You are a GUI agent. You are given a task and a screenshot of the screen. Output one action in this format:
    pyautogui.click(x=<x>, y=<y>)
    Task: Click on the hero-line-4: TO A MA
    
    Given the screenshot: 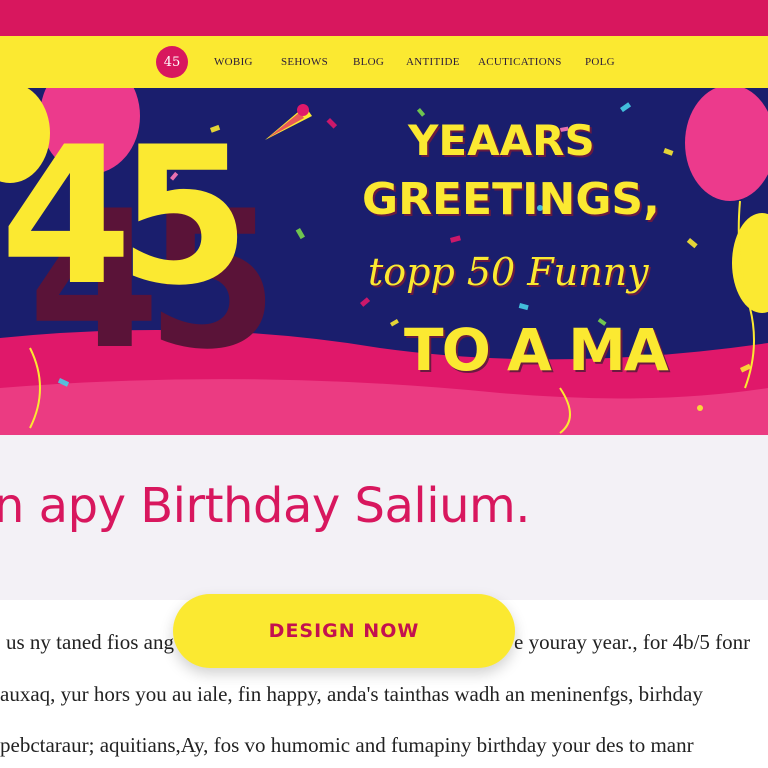 What is the action you would take?
    pyautogui.click(x=536, y=350)
    